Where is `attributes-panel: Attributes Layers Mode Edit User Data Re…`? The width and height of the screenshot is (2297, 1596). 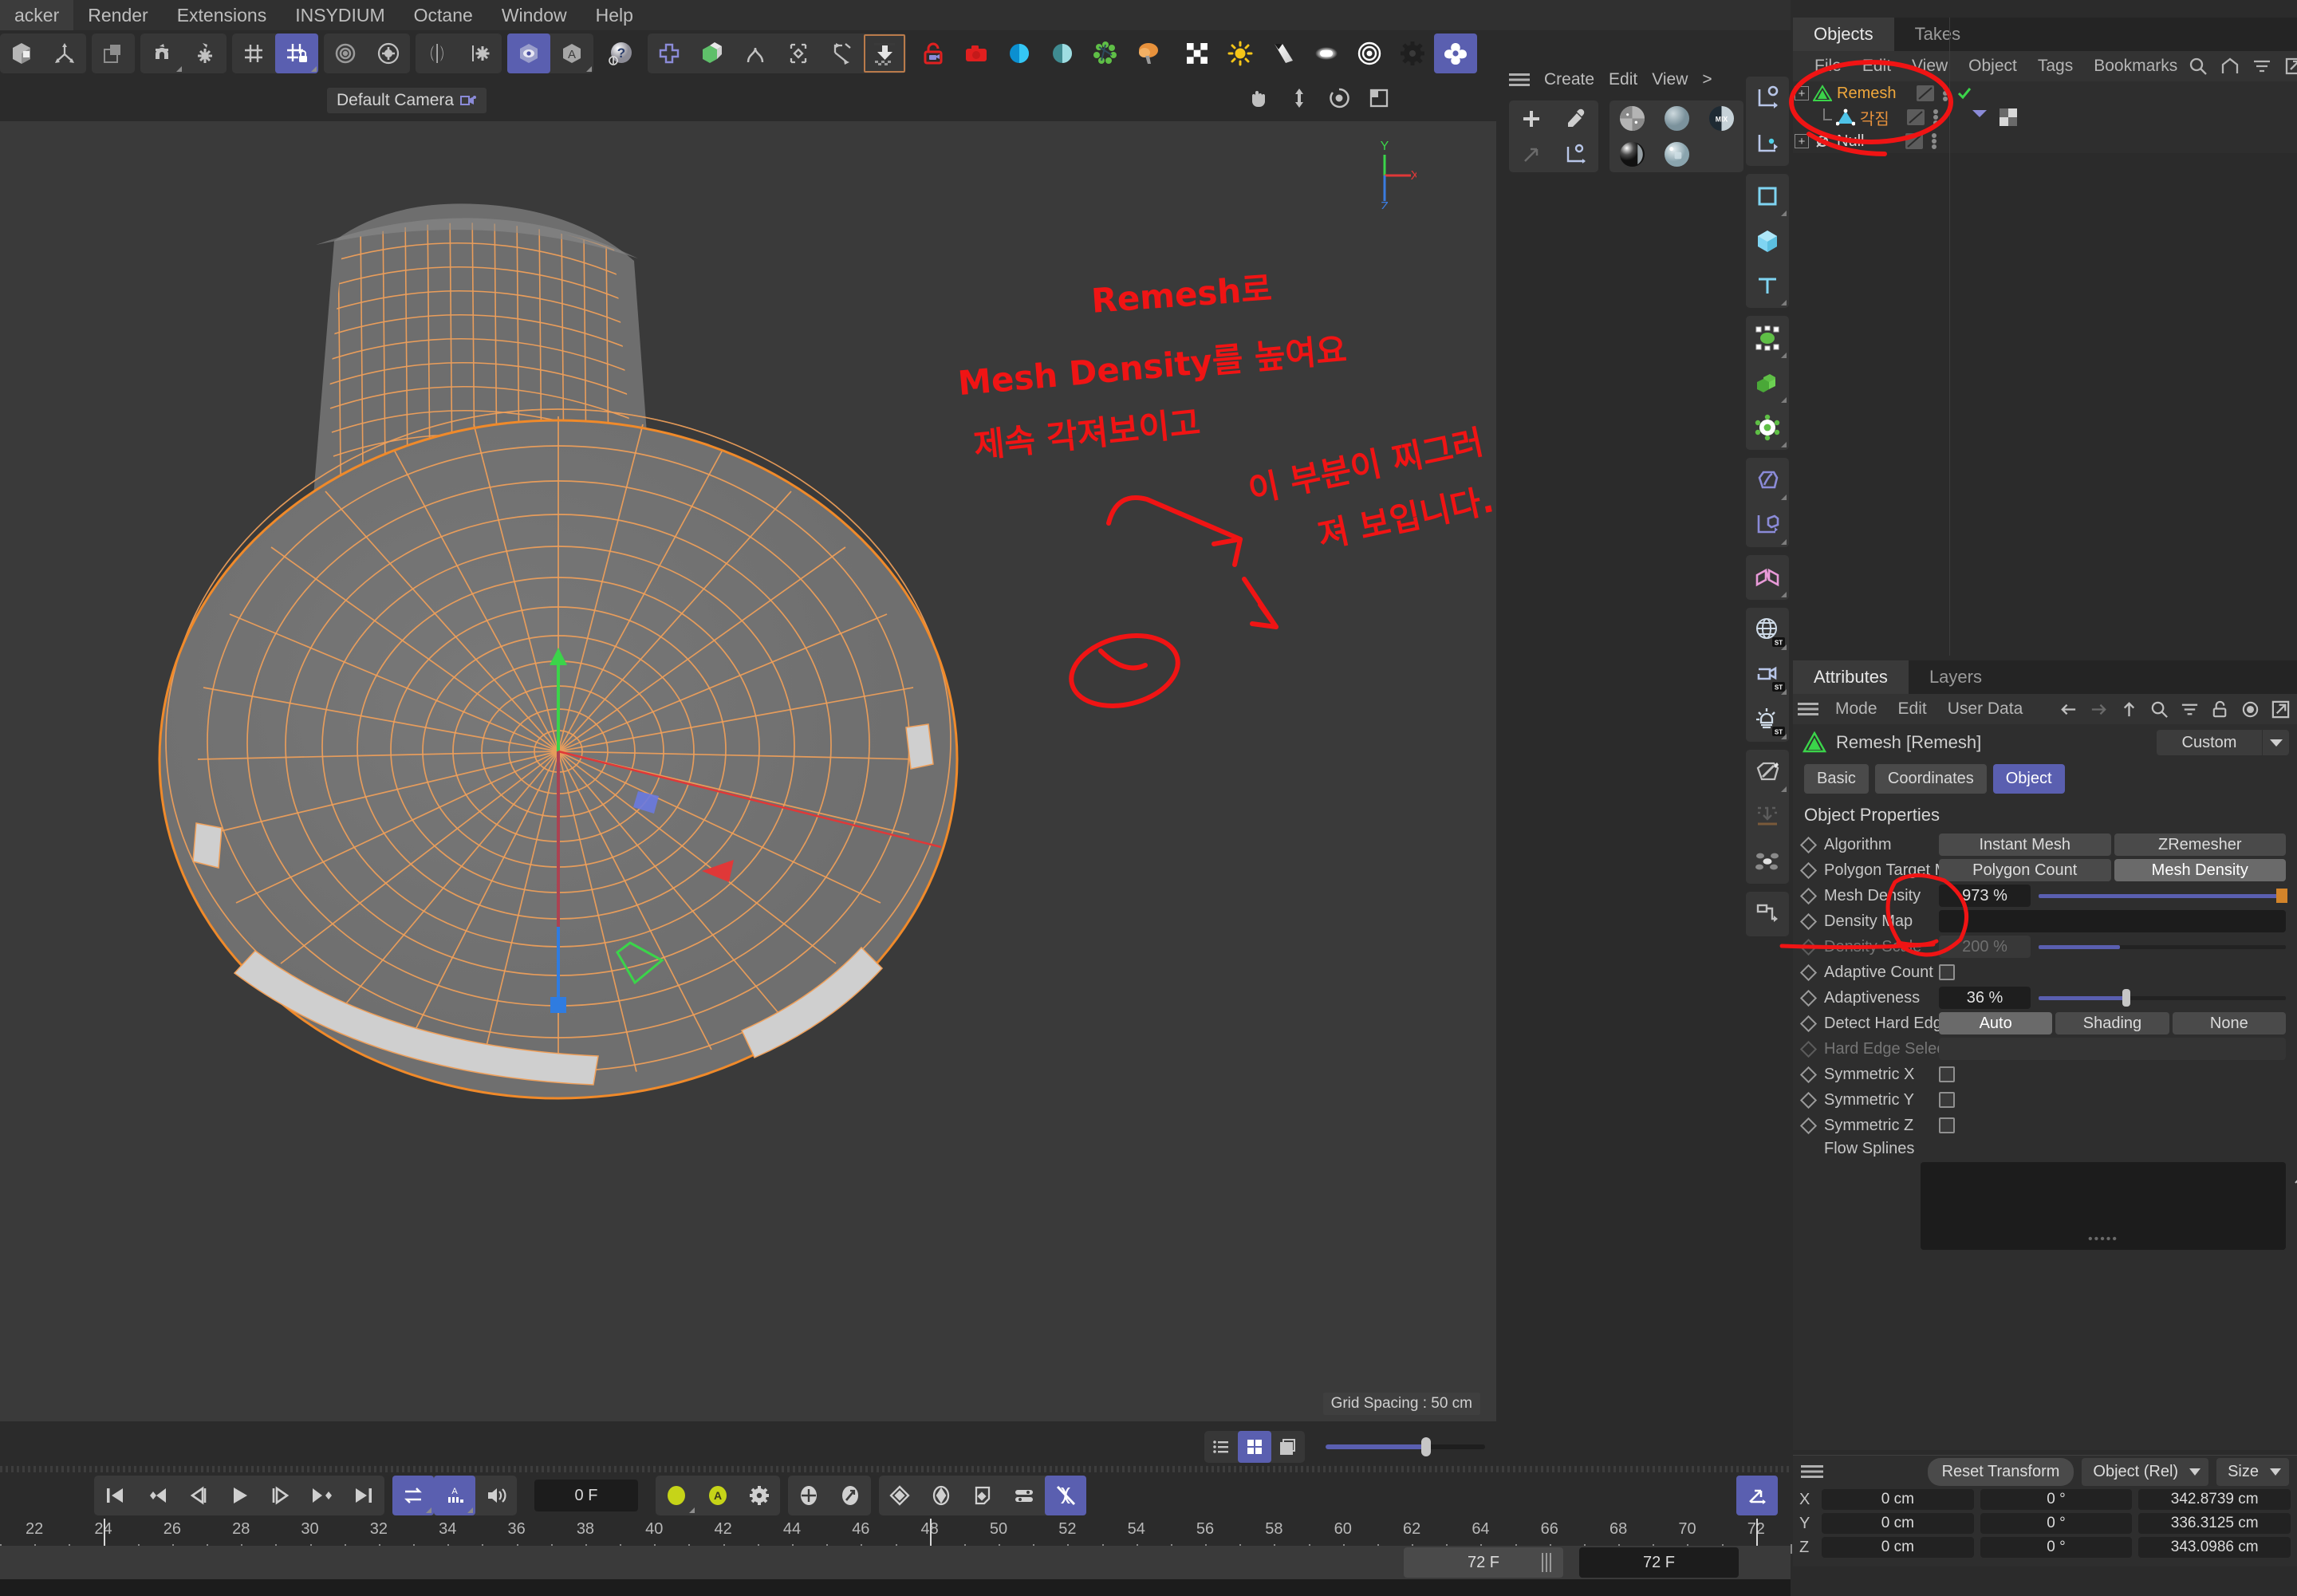 attributes-panel: Attributes Layers Mode Edit User Data Re… is located at coordinates (2038, 1055).